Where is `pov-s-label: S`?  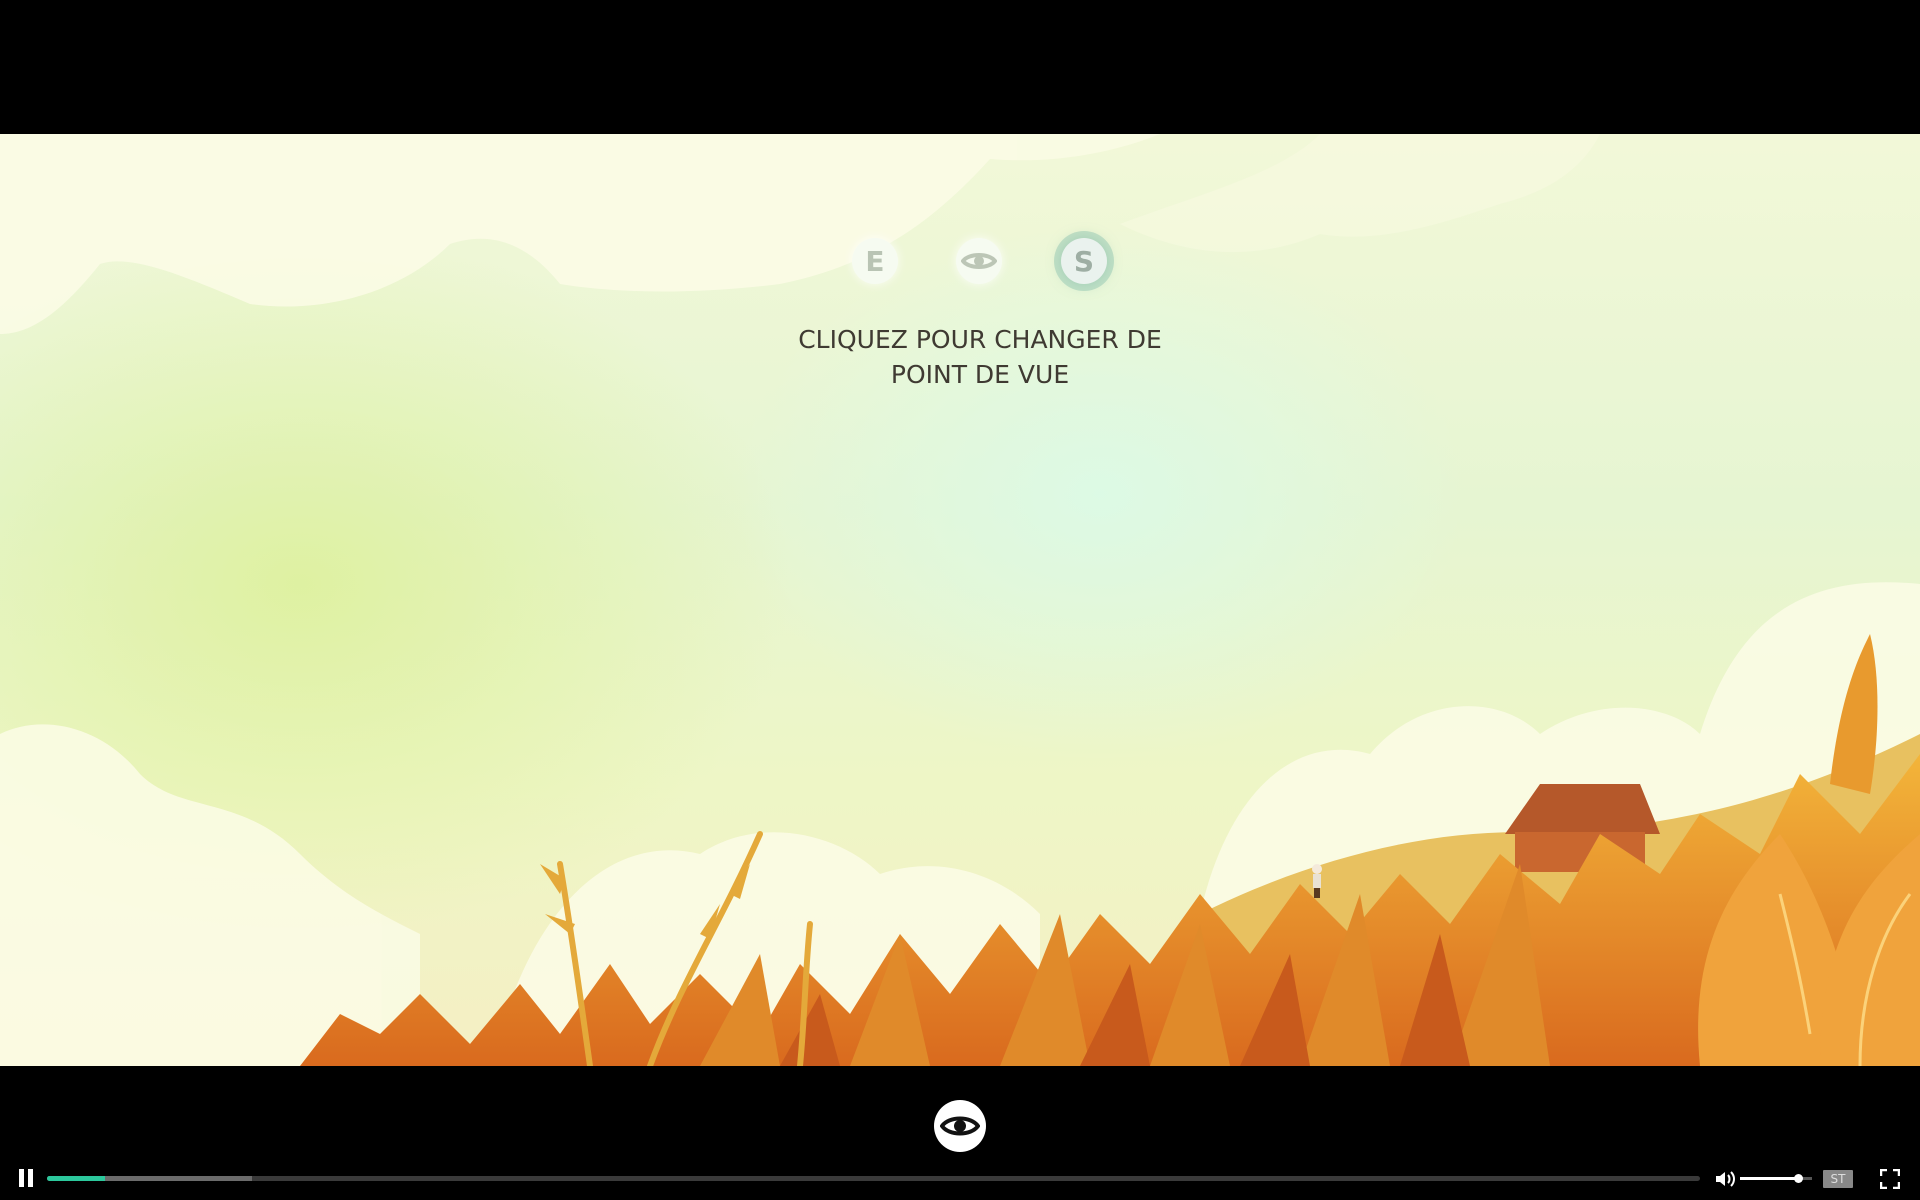 pov-s-label: S is located at coordinates (1084, 261).